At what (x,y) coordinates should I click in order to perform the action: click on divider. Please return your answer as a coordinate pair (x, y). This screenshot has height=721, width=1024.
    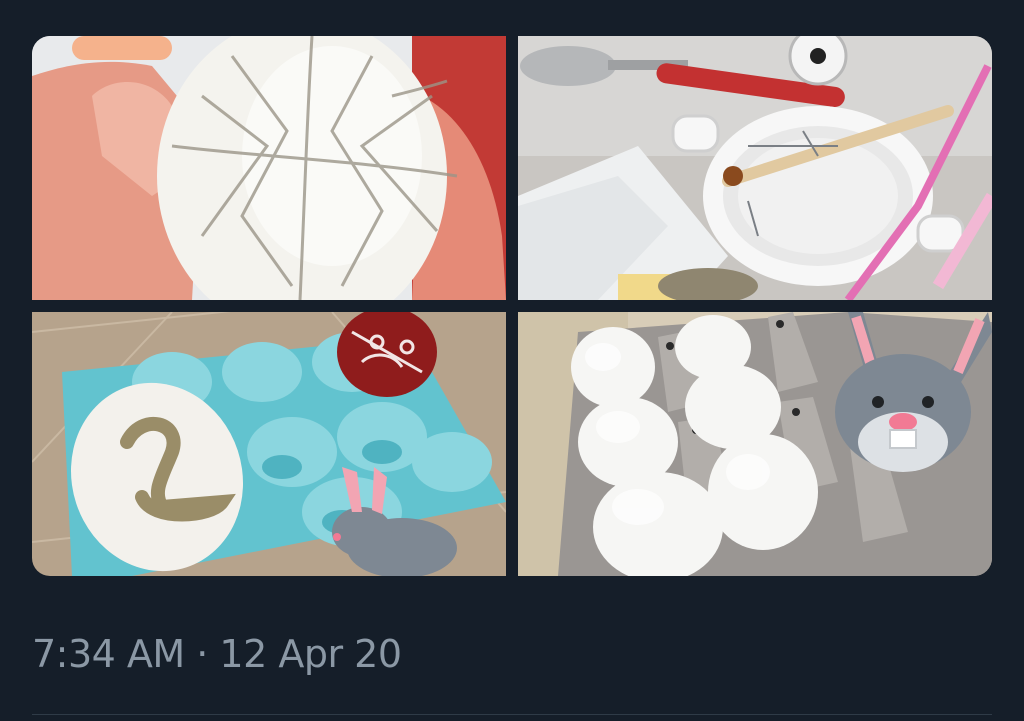
    Looking at the image, I should click on (512, 714).